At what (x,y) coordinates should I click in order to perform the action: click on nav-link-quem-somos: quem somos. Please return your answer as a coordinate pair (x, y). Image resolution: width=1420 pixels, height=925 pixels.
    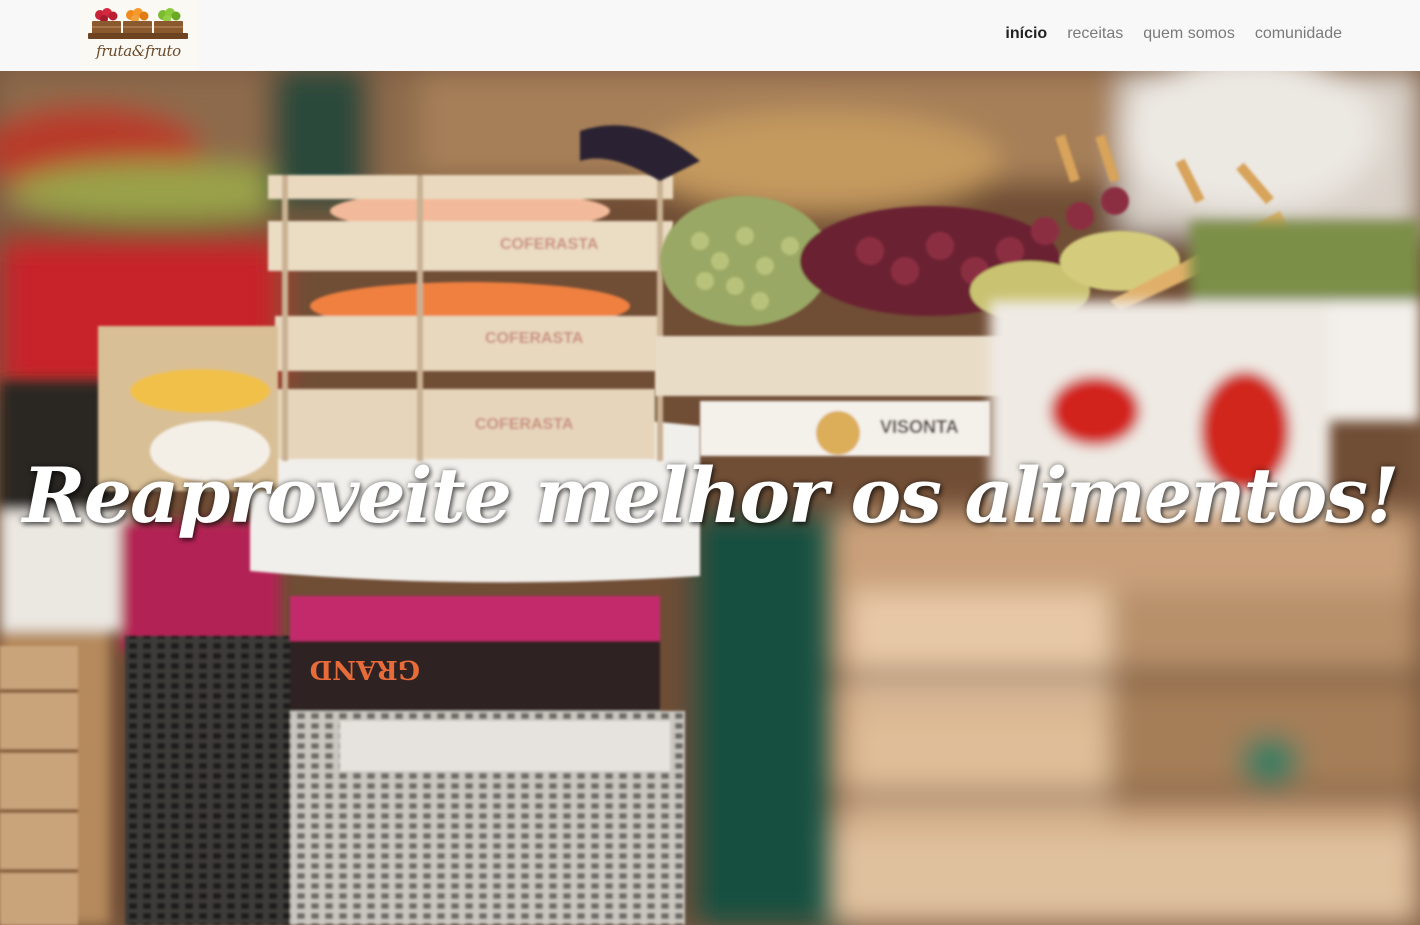
    Looking at the image, I should click on (1189, 34).